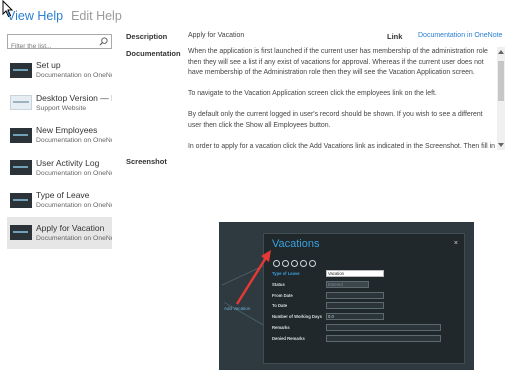  I want to click on field-label: To Date, so click(280, 306).